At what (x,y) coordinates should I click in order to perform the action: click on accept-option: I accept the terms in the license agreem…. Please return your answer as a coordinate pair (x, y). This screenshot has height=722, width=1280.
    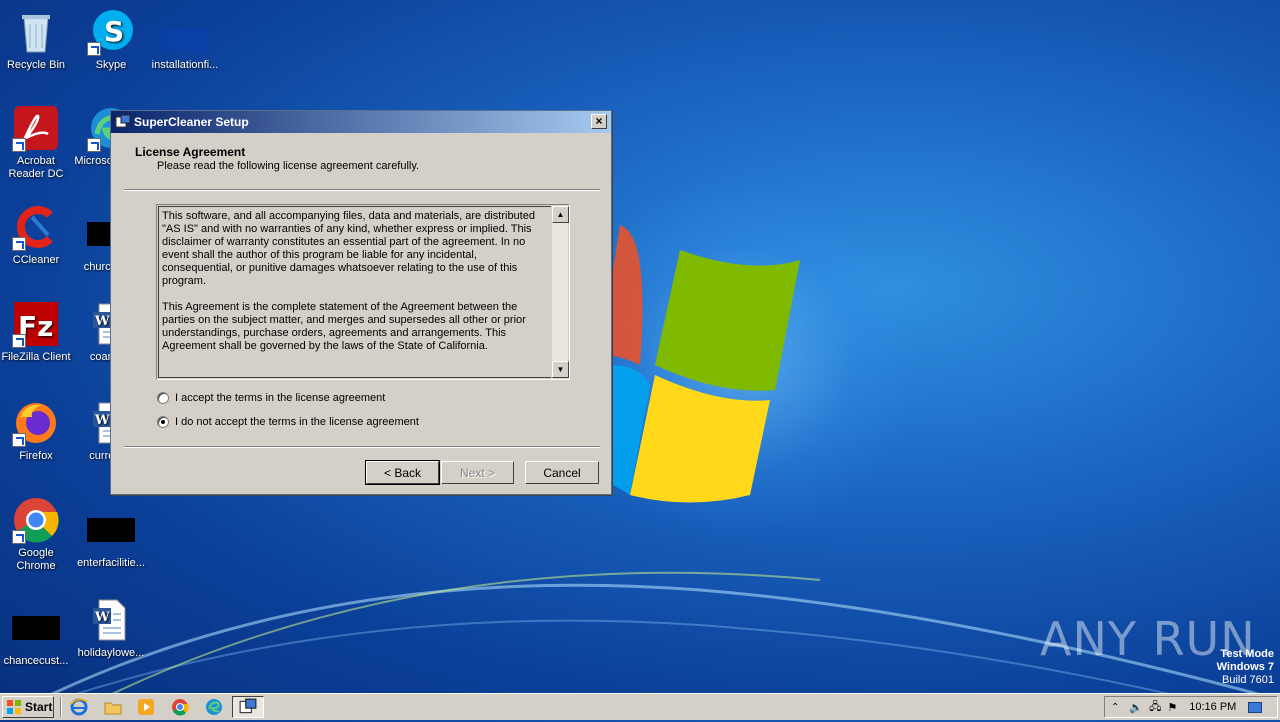
    Looking at the image, I should click on (271, 398).